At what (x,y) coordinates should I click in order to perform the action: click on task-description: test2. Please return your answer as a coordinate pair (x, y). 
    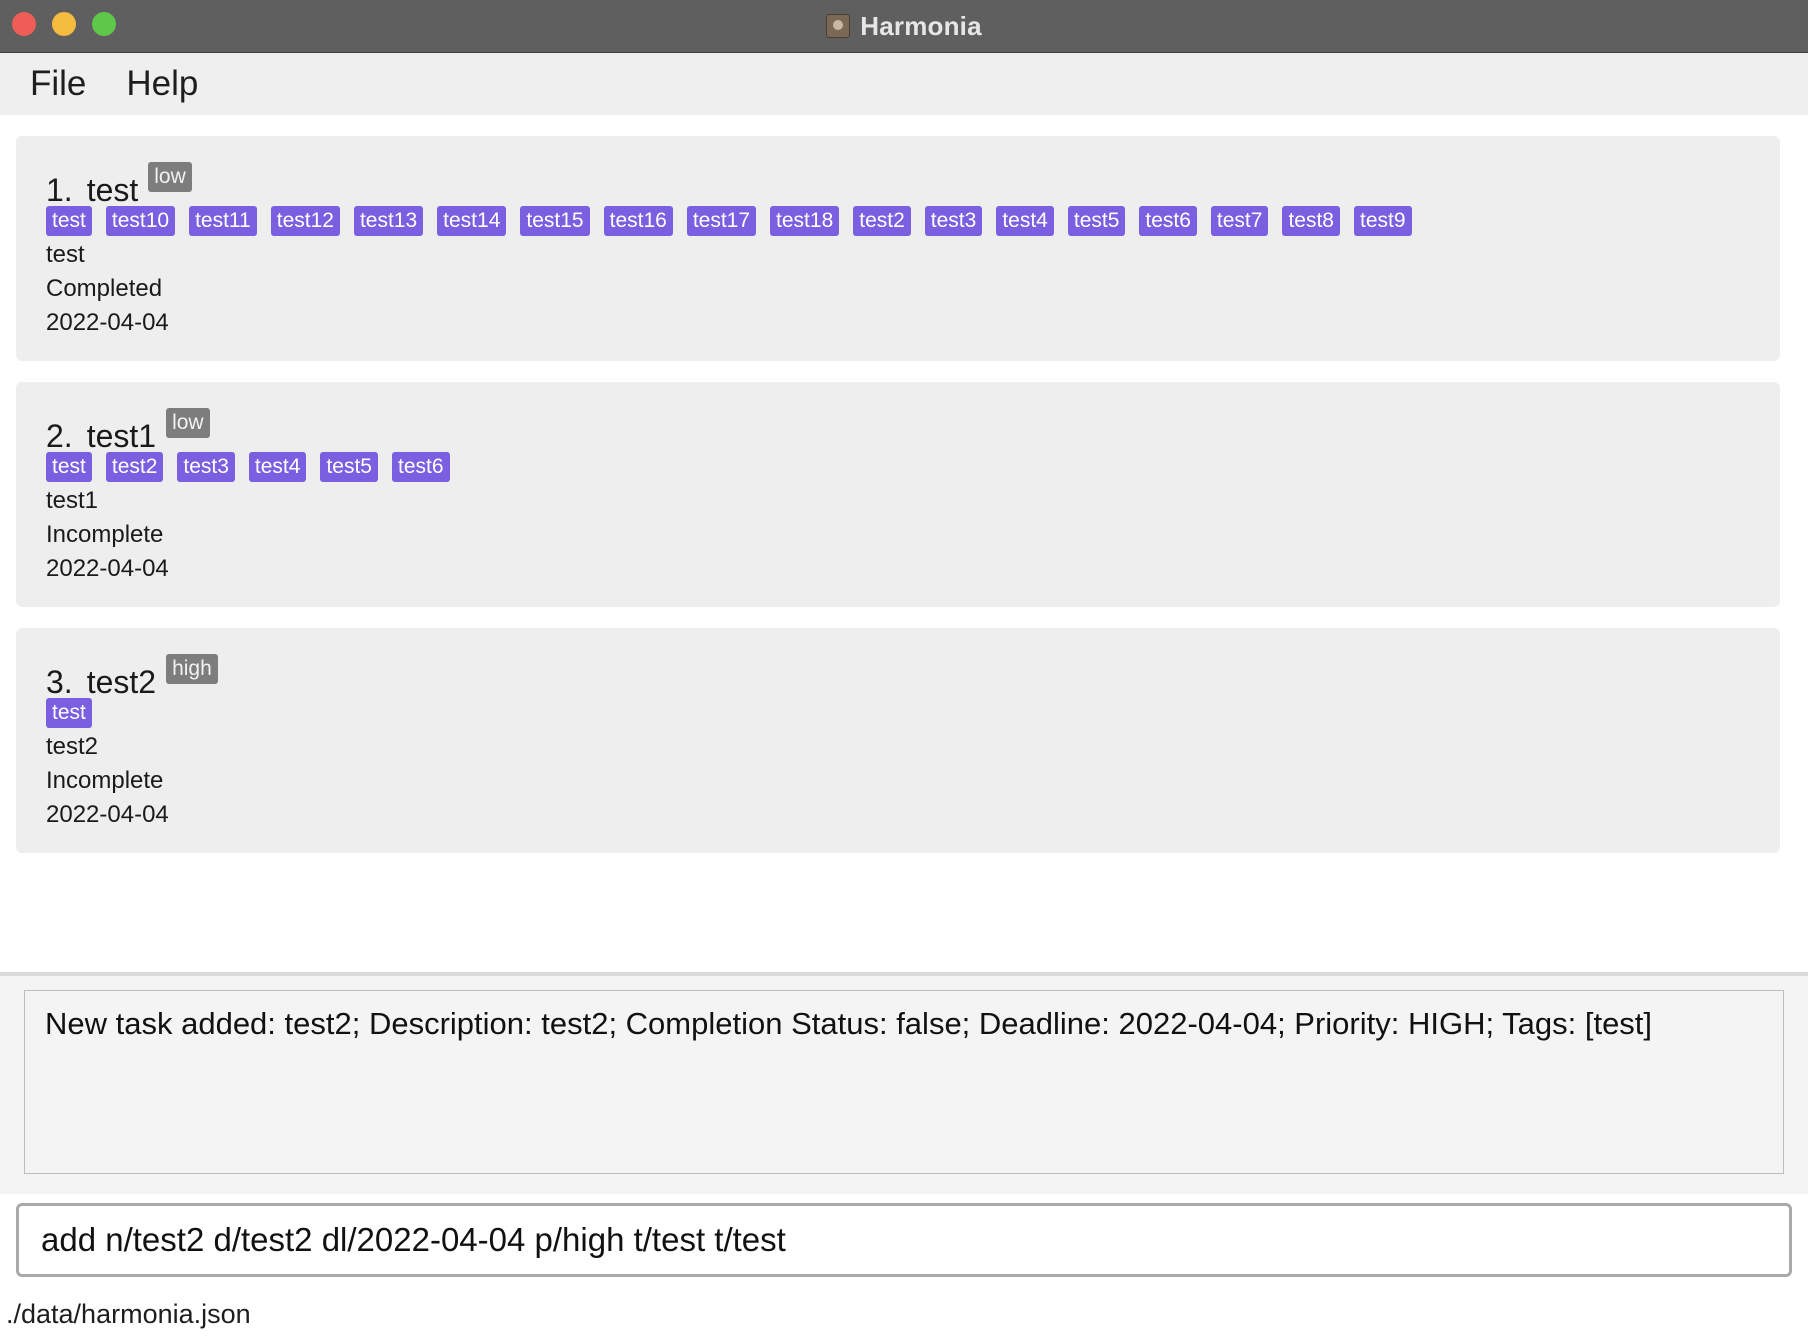
    Looking at the image, I should click on (72, 746).